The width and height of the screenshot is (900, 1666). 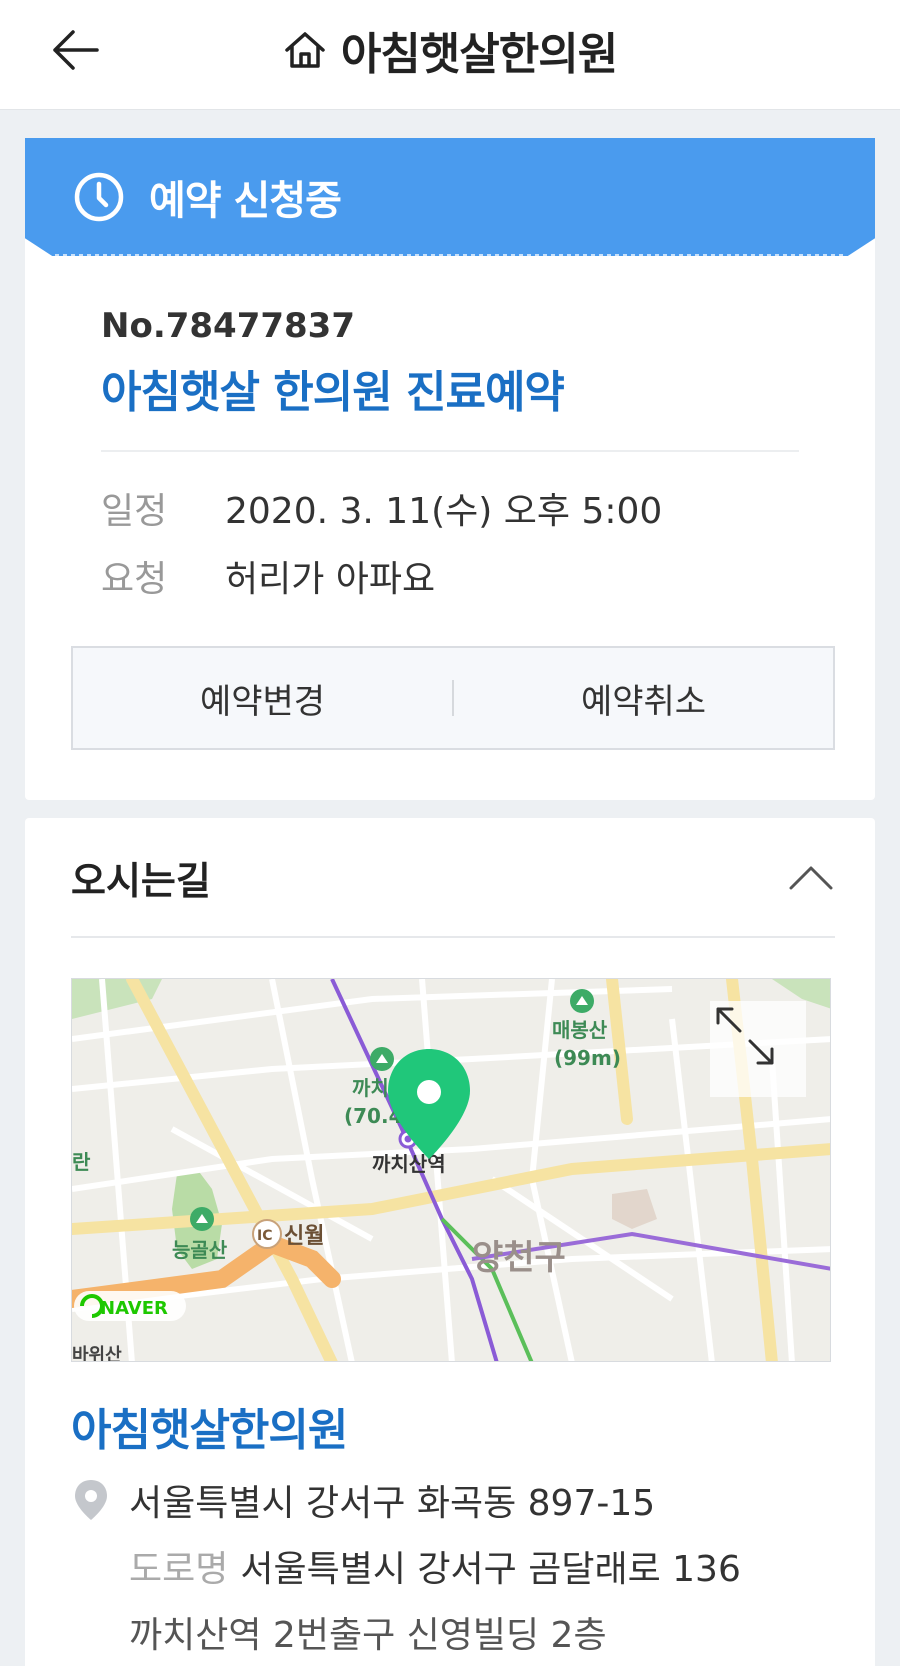 What do you see at coordinates (643, 698) in the screenshot?
I see `cancel-reservation-button: 예약취소` at bounding box center [643, 698].